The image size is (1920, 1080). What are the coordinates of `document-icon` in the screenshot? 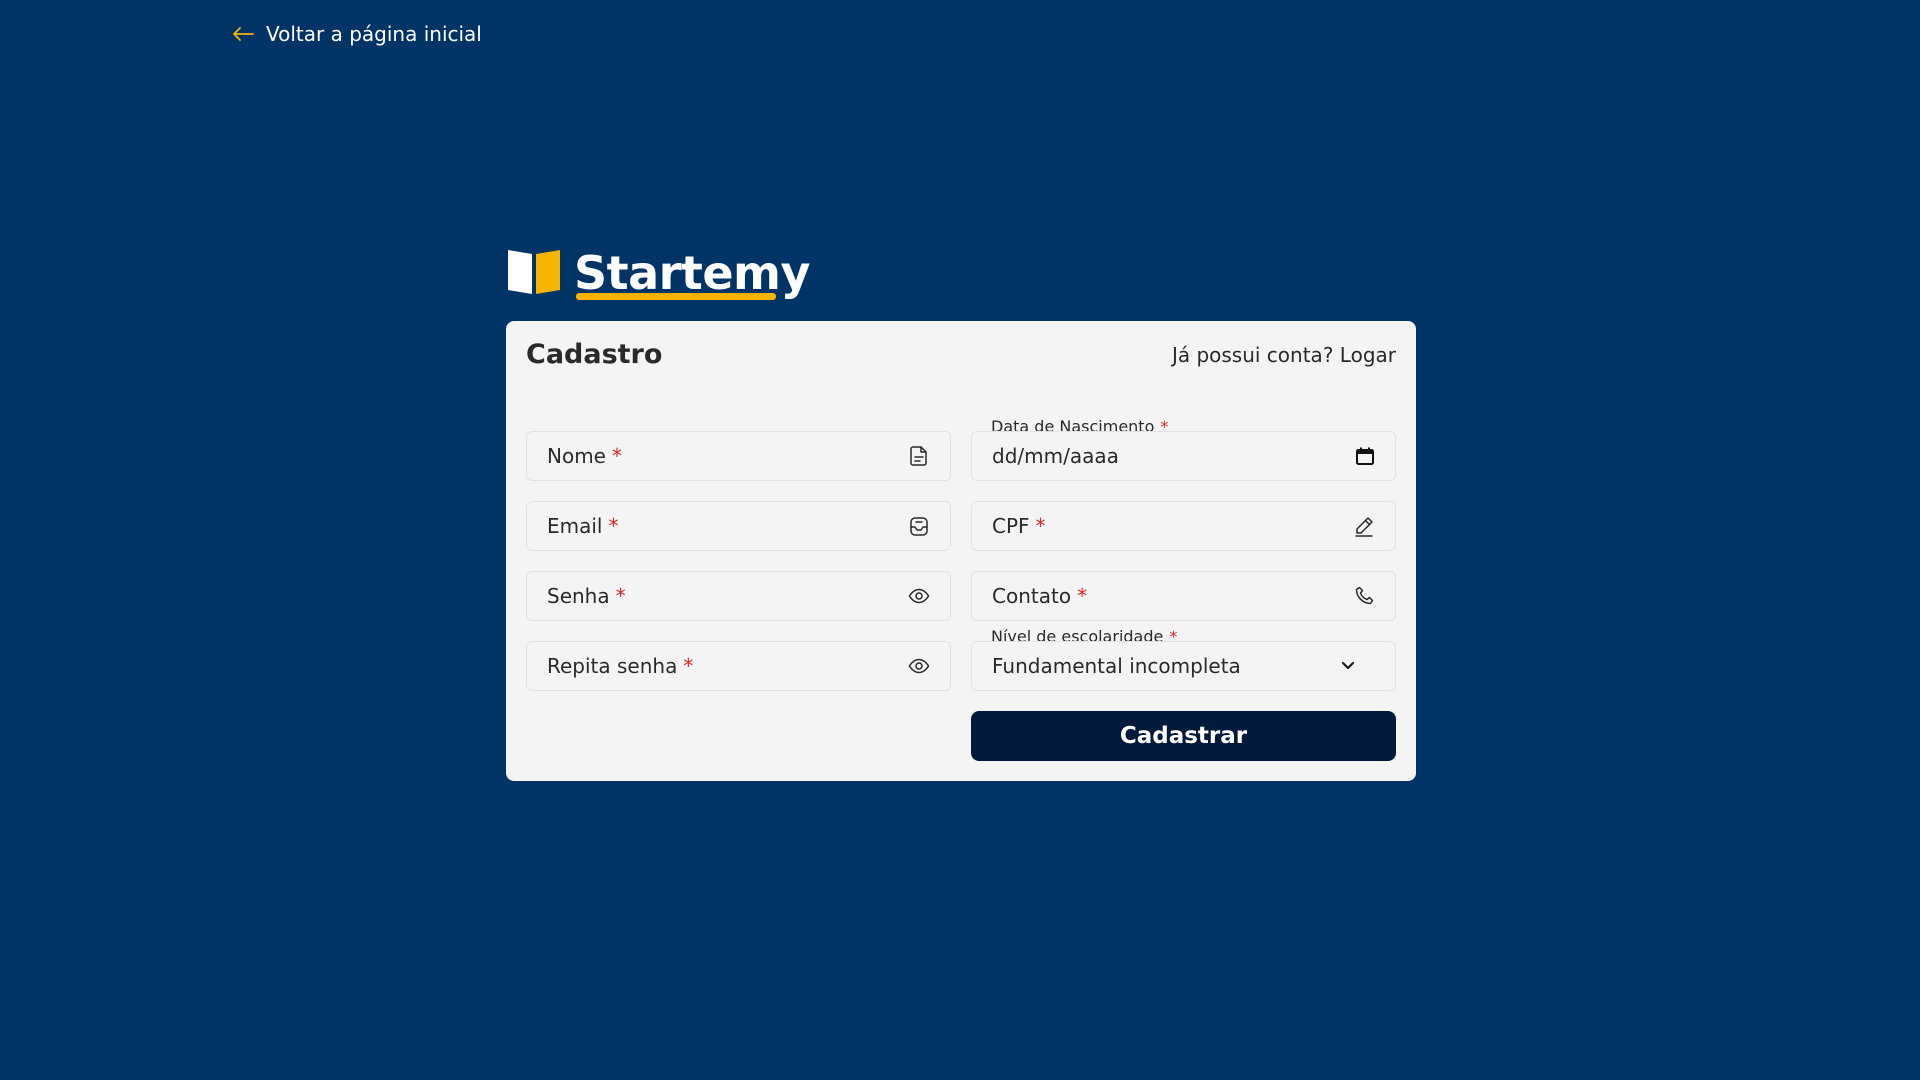 It's located at (919, 456).